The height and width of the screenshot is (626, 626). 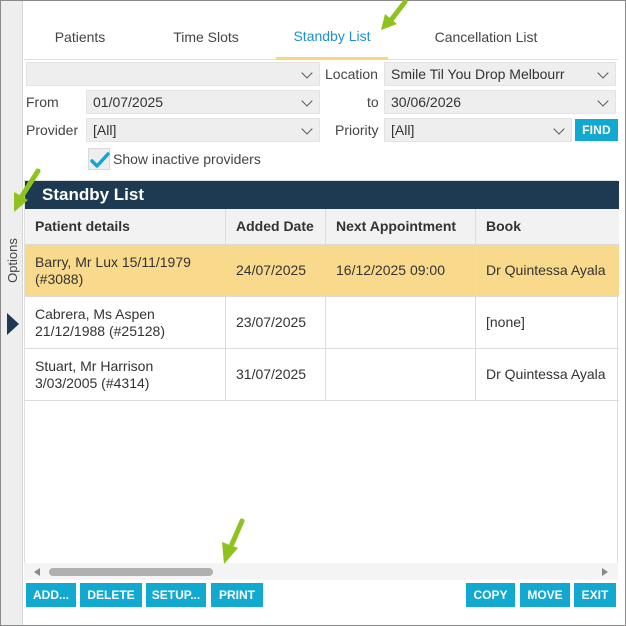 What do you see at coordinates (351, 74) in the screenshot?
I see `location-label: Location` at bounding box center [351, 74].